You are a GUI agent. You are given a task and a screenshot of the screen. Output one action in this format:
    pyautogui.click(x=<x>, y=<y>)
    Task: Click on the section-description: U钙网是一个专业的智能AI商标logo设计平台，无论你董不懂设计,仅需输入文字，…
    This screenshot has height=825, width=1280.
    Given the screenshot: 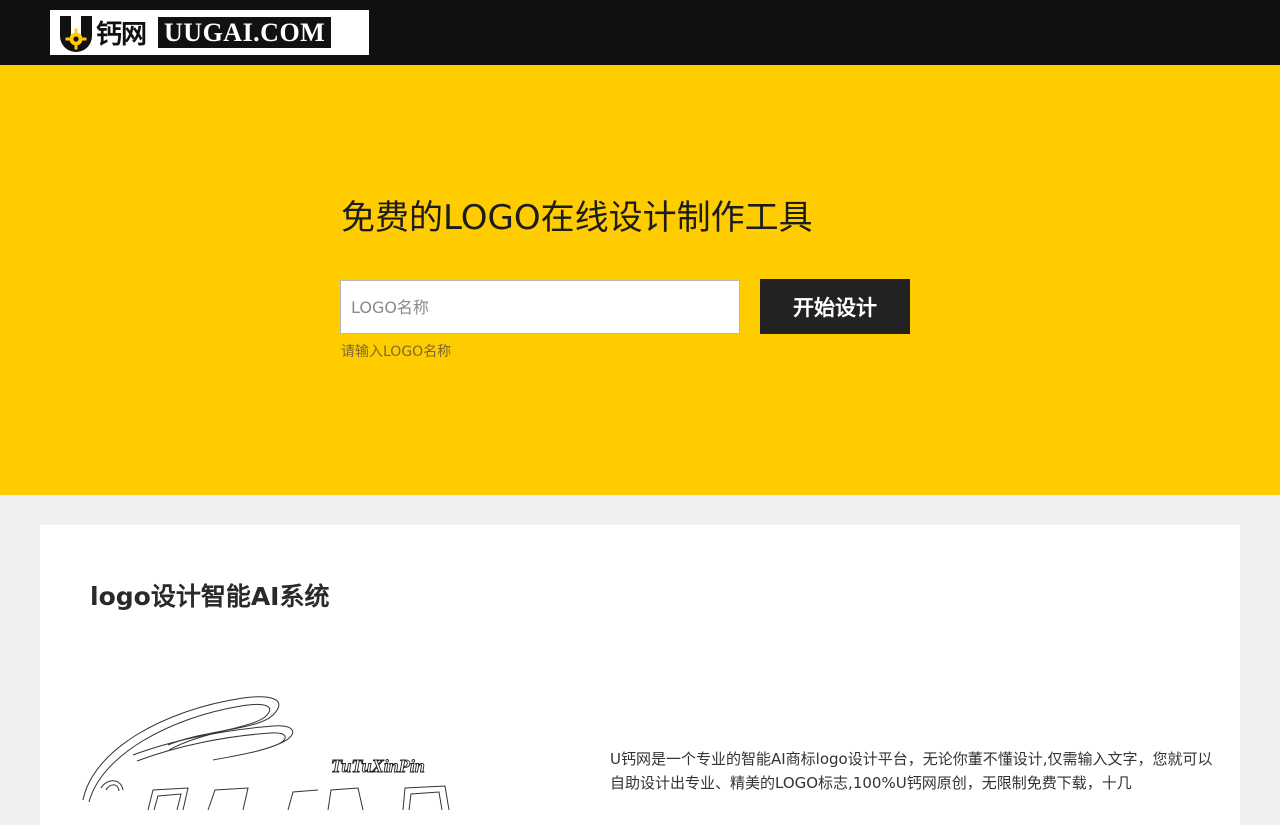 What is the action you would take?
    pyautogui.click(x=911, y=771)
    